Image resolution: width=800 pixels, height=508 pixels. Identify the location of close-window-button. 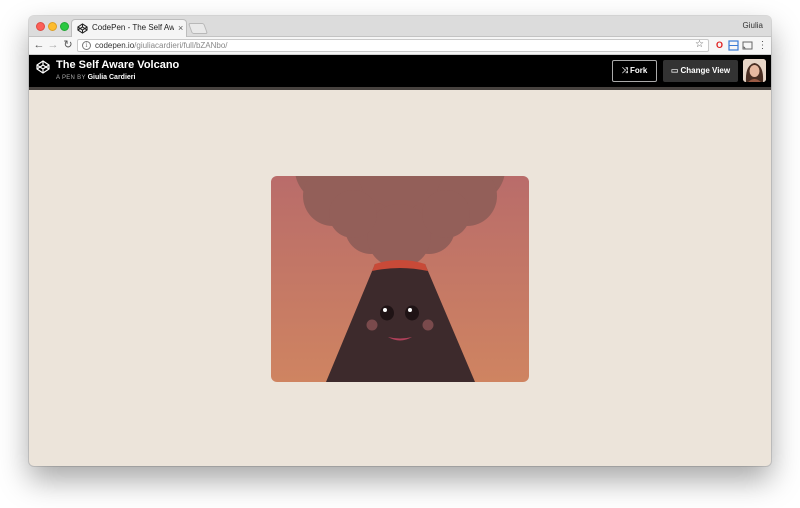
(40, 26).